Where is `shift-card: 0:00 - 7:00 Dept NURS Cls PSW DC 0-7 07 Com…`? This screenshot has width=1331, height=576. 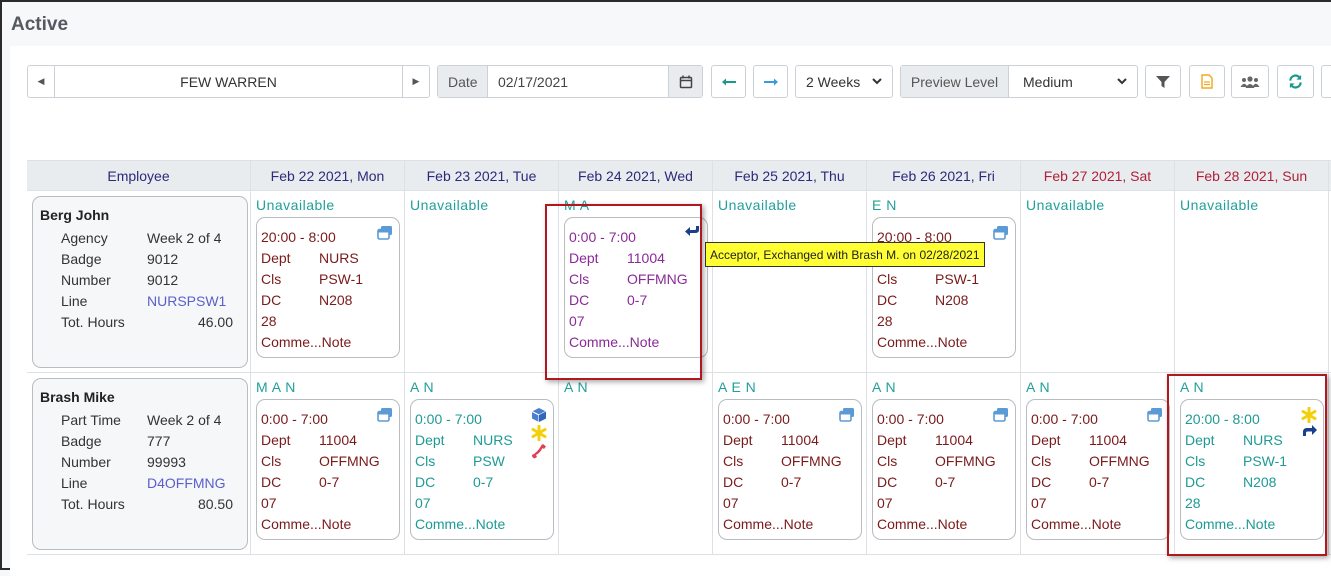
shift-card: 0:00 - 7:00 Dept NURS Cls PSW DC 0-7 07 Com… is located at coordinates (482, 469).